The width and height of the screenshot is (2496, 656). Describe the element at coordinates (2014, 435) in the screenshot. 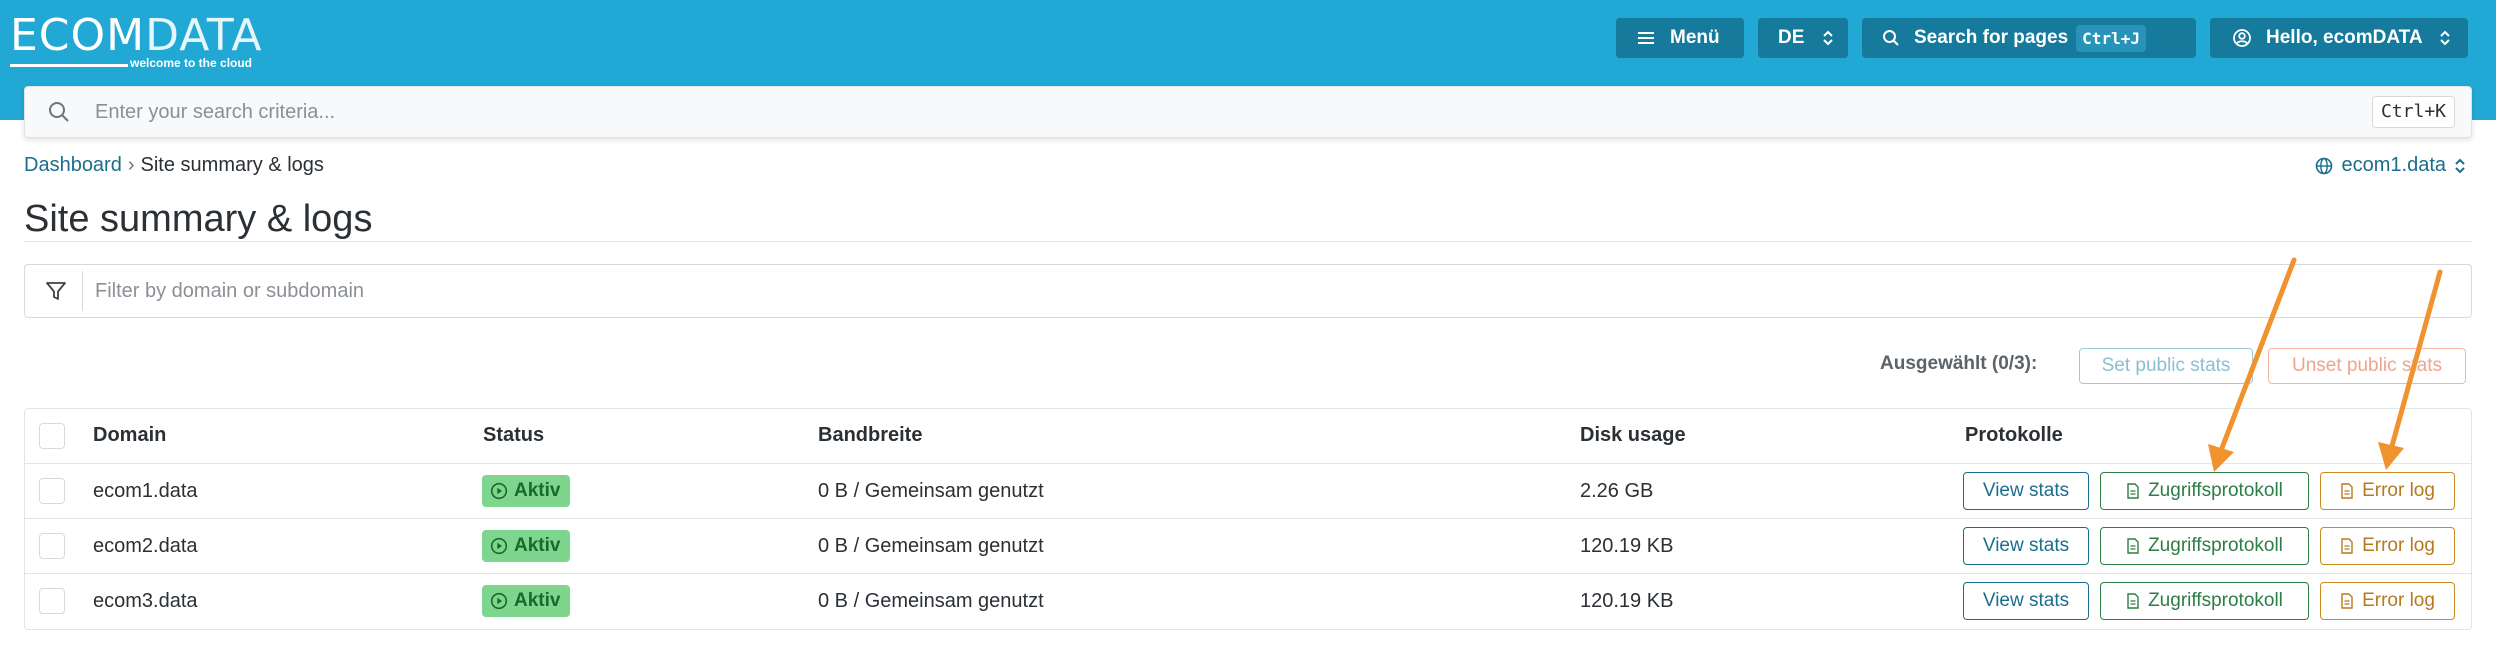

I see `column-header-logs: Protokolle` at that location.